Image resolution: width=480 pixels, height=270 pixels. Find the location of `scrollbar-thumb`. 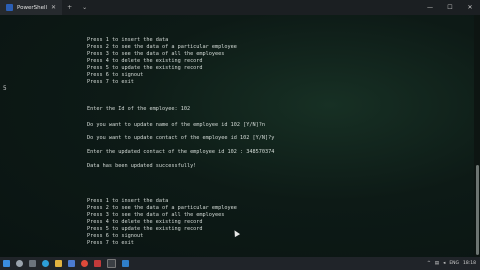

scrollbar-thumb is located at coordinates (477, 210).